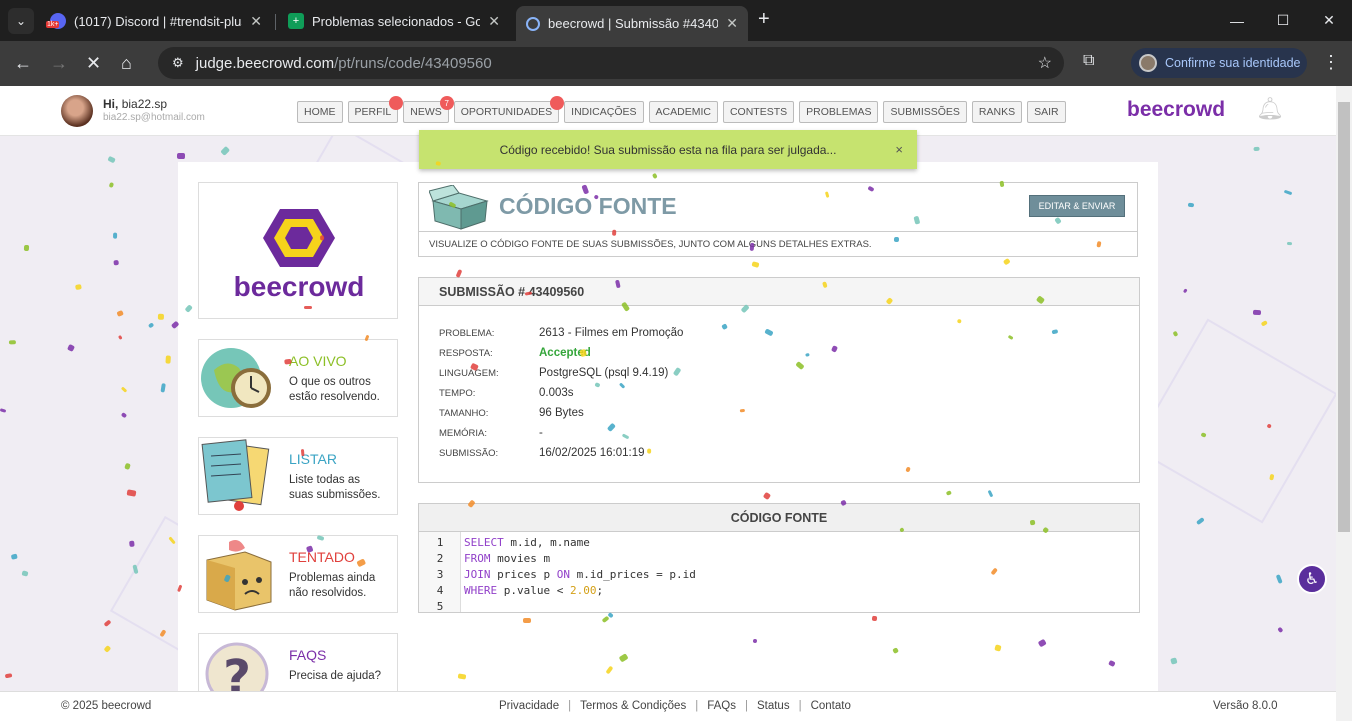 This screenshot has width=1352, height=721. Describe the element at coordinates (239, 575) in the screenshot. I see `sad-box-icon` at that location.